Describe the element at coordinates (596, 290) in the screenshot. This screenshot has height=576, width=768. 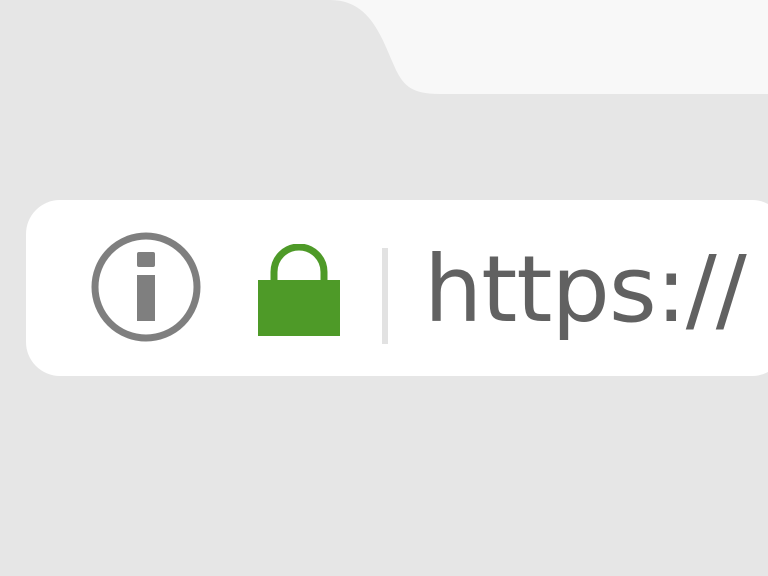
I see `url-input: https://` at that location.